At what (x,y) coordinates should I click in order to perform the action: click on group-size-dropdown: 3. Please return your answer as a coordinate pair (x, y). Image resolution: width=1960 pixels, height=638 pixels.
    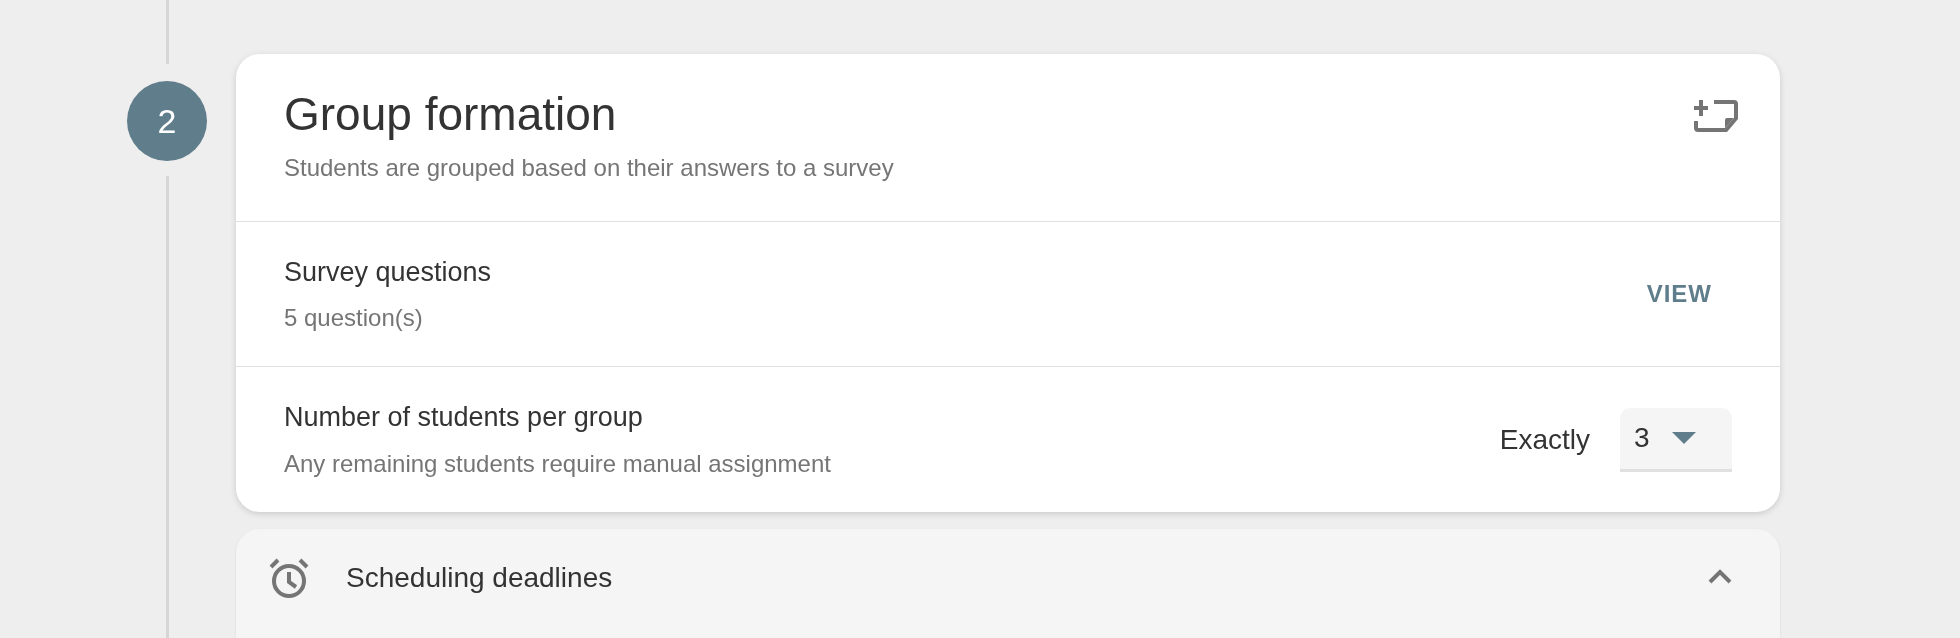
    Looking at the image, I should click on (1676, 439).